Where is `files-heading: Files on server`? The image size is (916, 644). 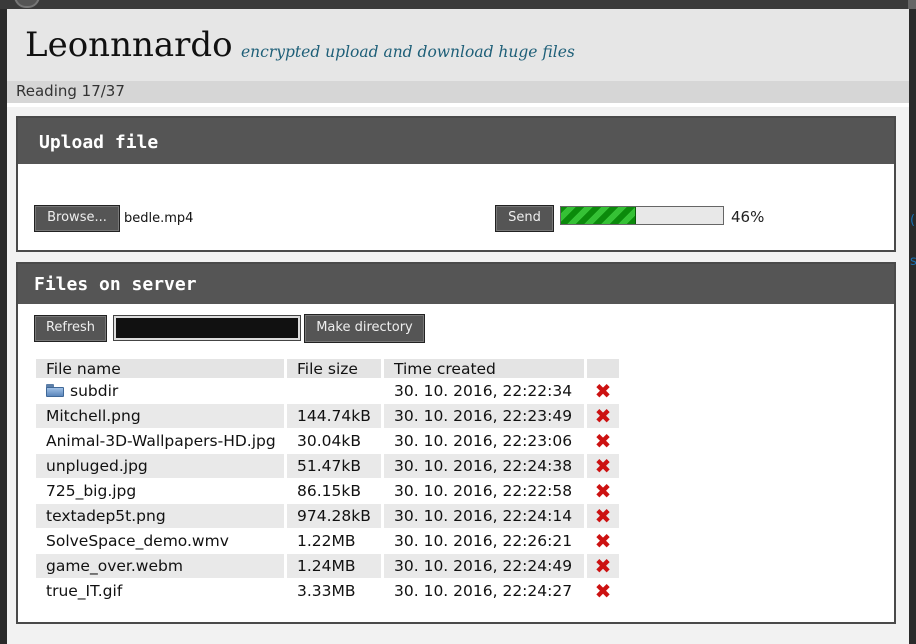 files-heading: Files on server is located at coordinates (456, 284).